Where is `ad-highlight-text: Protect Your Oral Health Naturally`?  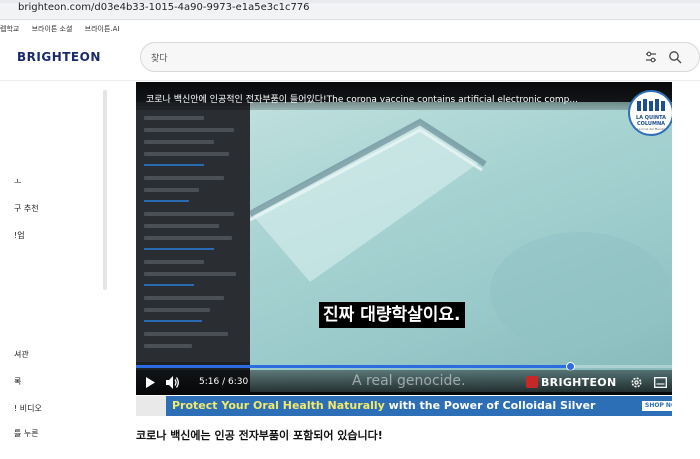 ad-highlight-text: Protect Your Oral Health Naturally is located at coordinates (278, 405).